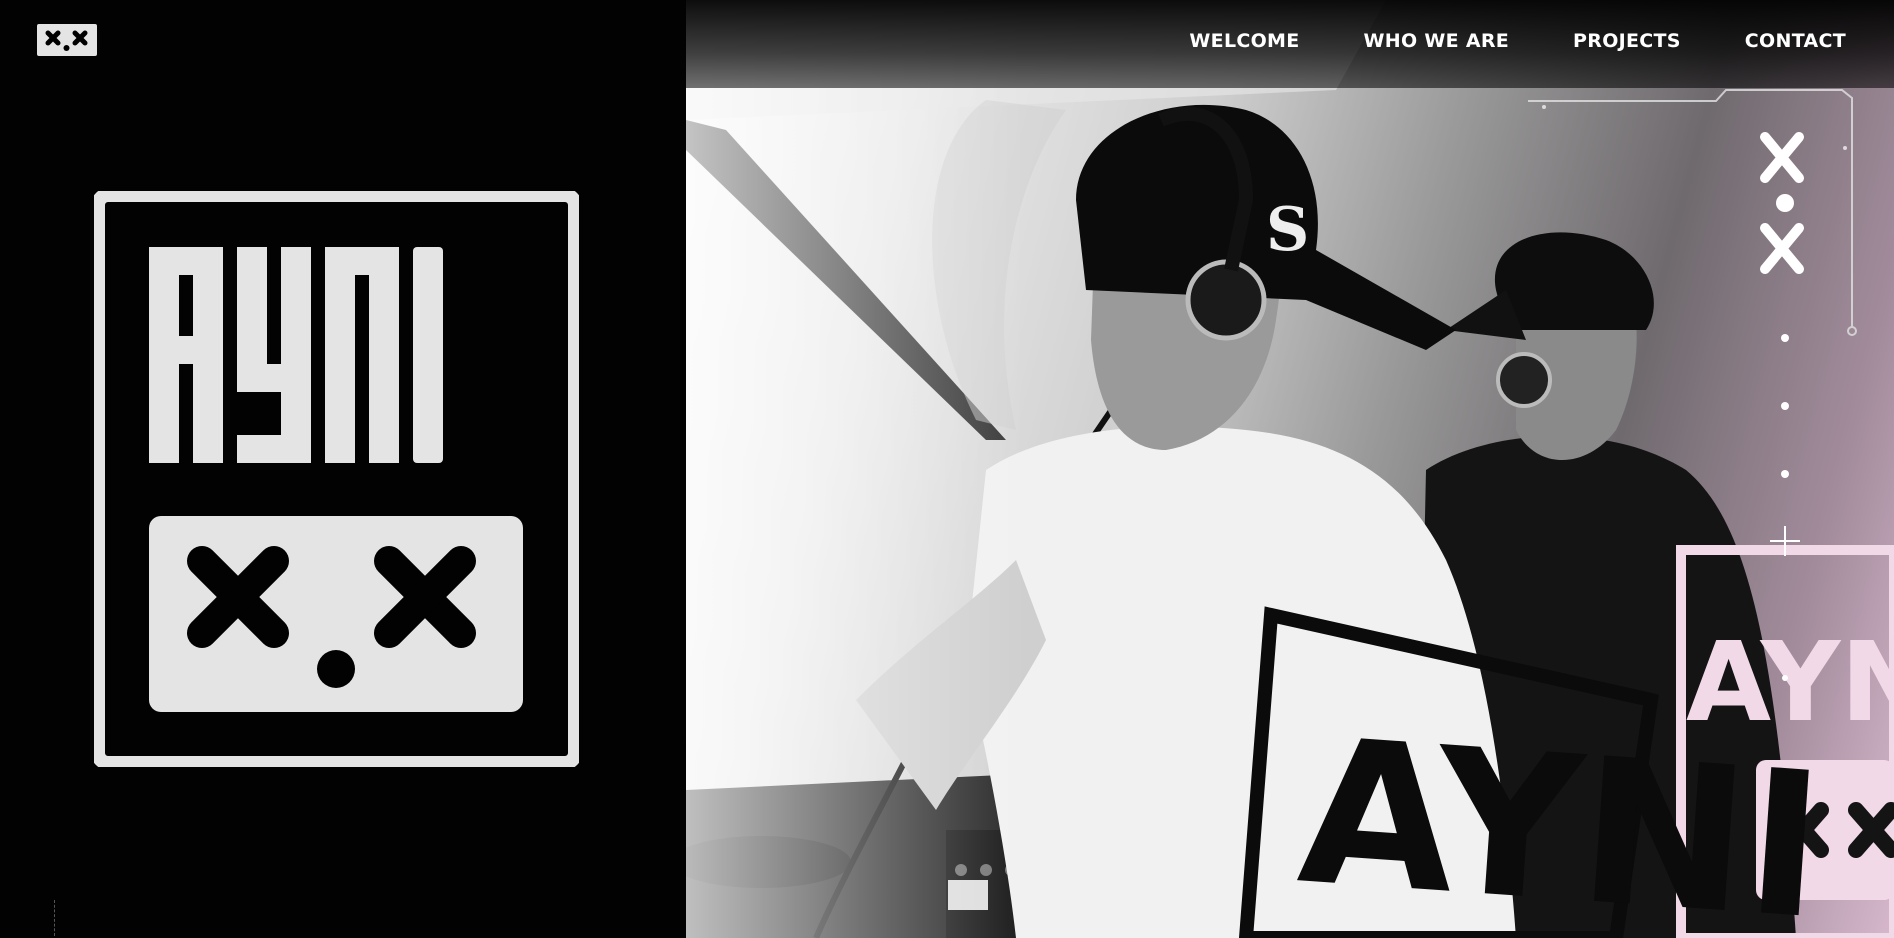  I want to click on nav-who-we-are: WHO WE ARE, so click(1437, 41).